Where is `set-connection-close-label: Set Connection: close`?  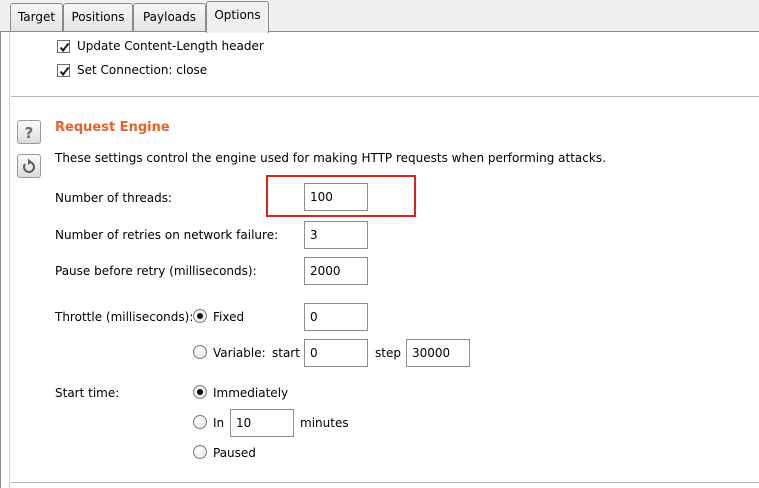
set-connection-close-label: Set Connection: close is located at coordinates (142, 70).